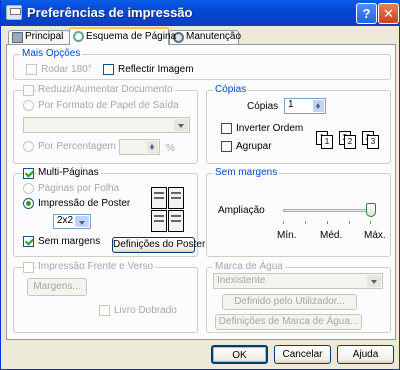 This screenshot has height=370, width=400. Describe the element at coordinates (214, 36) in the screenshot. I see `tab-manutencao-label: Manutenção` at that location.